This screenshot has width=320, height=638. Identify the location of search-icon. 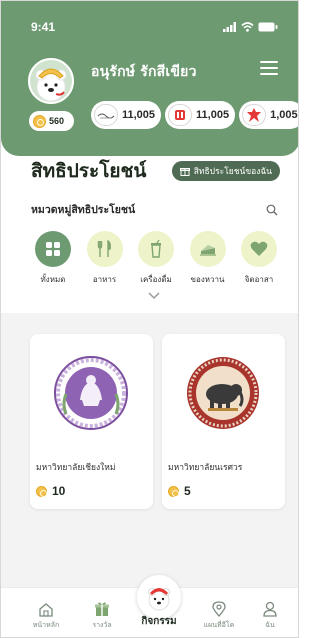
(272, 210).